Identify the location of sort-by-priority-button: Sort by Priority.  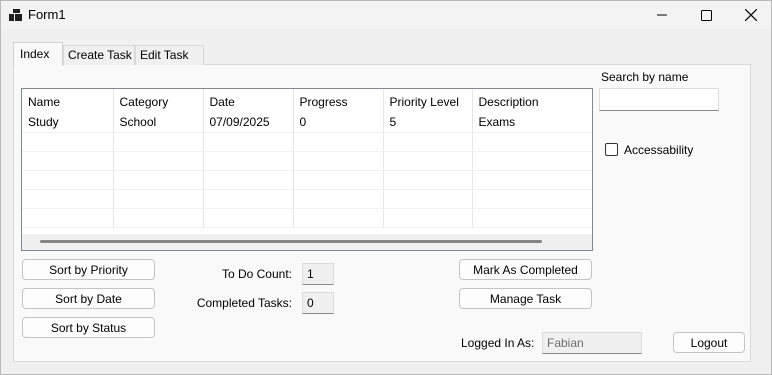
(88, 269).